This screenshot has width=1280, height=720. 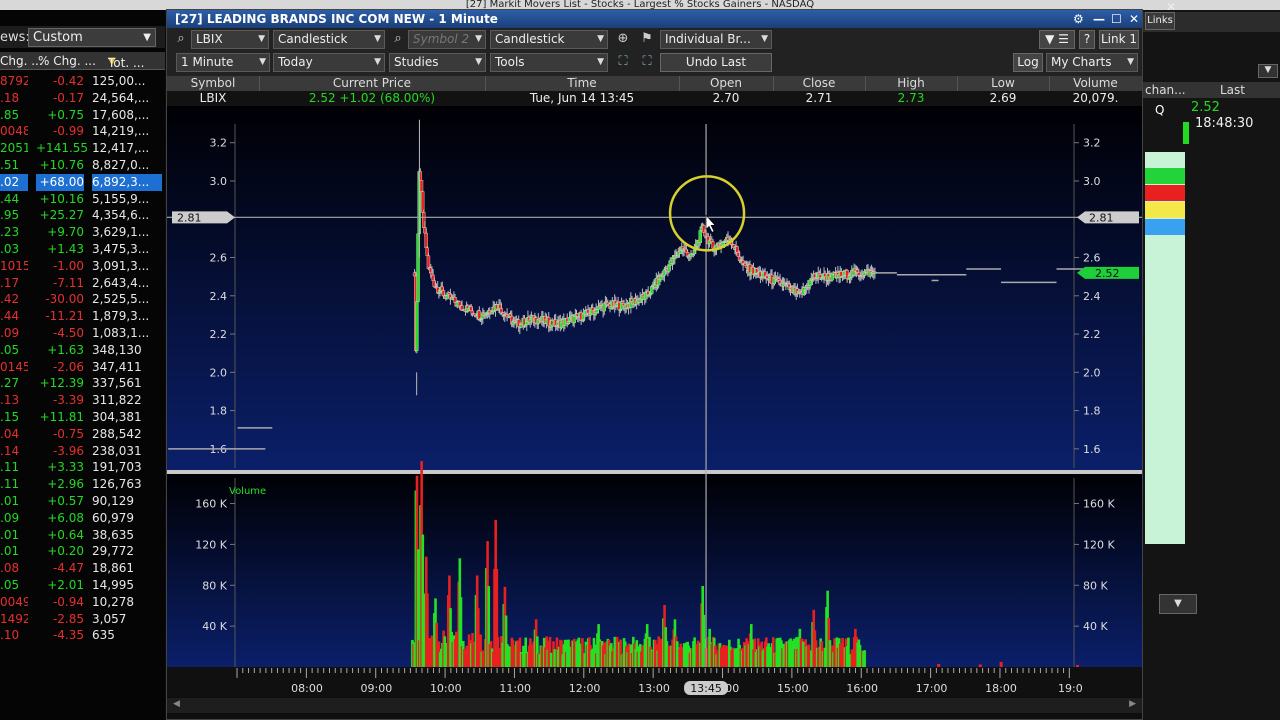 What do you see at coordinates (1099, 19) in the screenshot?
I see `minimize-icon: —` at bounding box center [1099, 19].